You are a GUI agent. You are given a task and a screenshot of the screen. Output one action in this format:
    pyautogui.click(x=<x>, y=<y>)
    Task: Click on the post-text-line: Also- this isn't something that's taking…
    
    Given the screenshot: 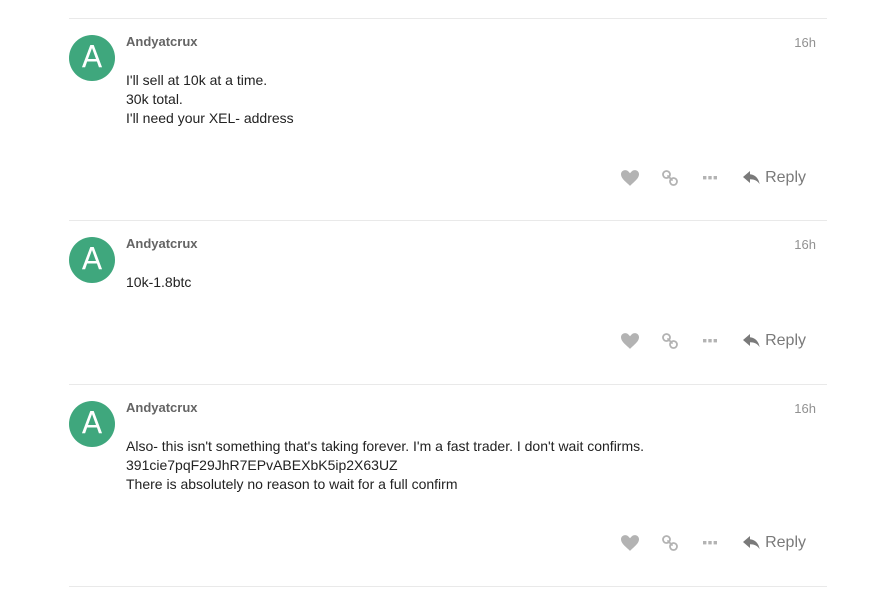 What is the action you would take?
    pyautogui.click(x=385, y=446)
    